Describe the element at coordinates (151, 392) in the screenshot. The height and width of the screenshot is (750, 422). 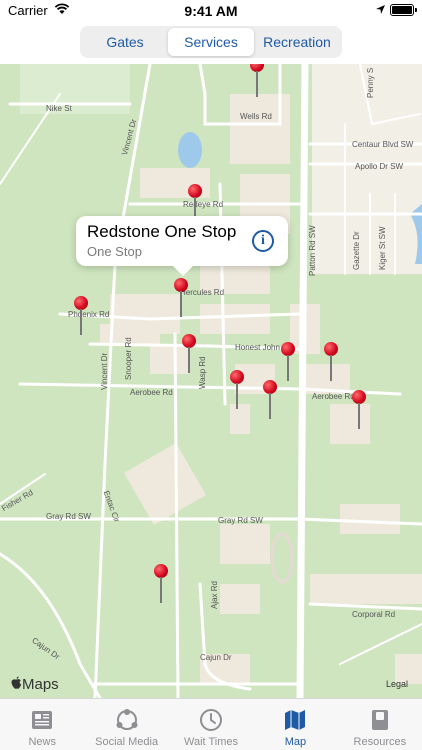
I see `street-label-aerobee-left: Aerobee Rd` at that location.